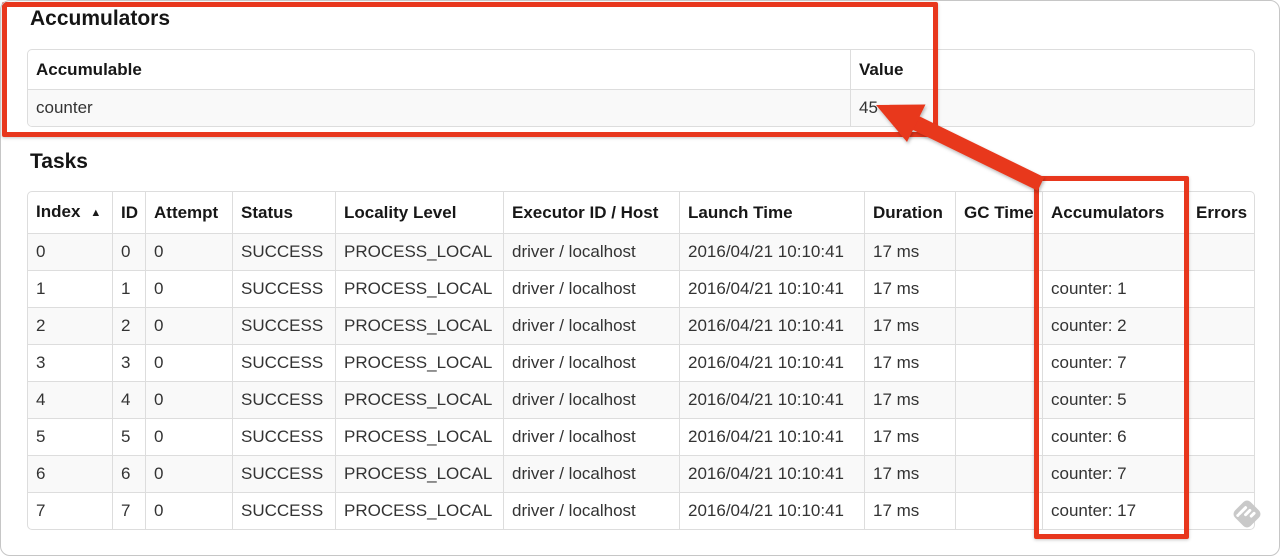 This screenshot has width=1280, height=556. What do you see at coordinates (1052, 69) in the screenshot?
I see `col-header-value: Value` at bounding box center [1052, 69].